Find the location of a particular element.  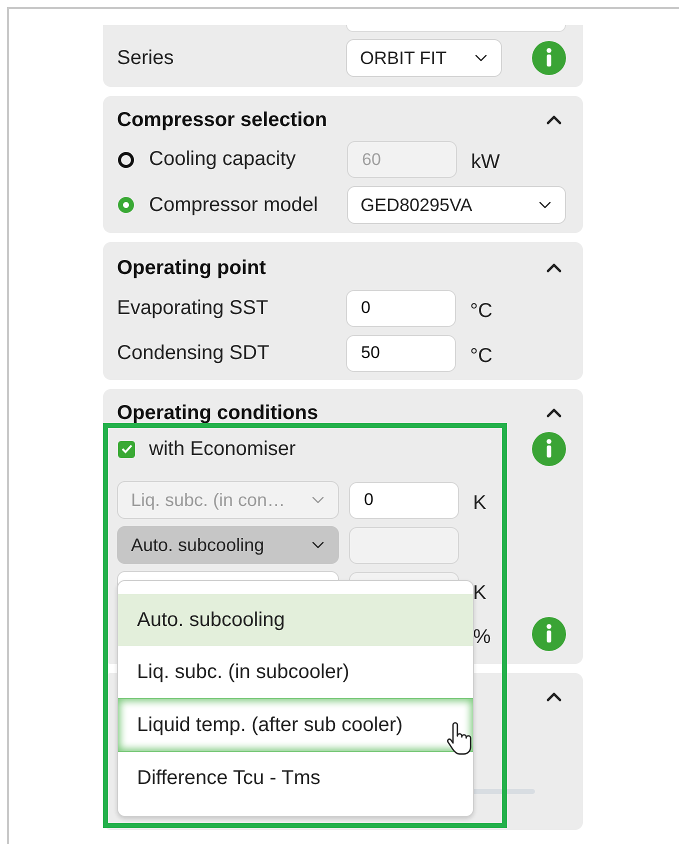

mode-select: Auto. subcooling is located at coordinates (228, 545).